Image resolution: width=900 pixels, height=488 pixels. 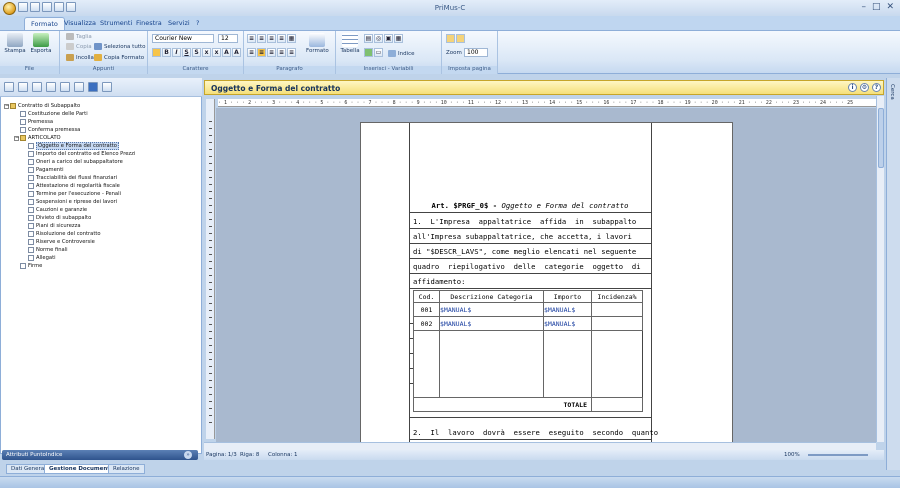 What do you see at coordinates (126, 469) in the screenshot?
I see `tab-relazione: Relazione` at bounding box center [126, 469].